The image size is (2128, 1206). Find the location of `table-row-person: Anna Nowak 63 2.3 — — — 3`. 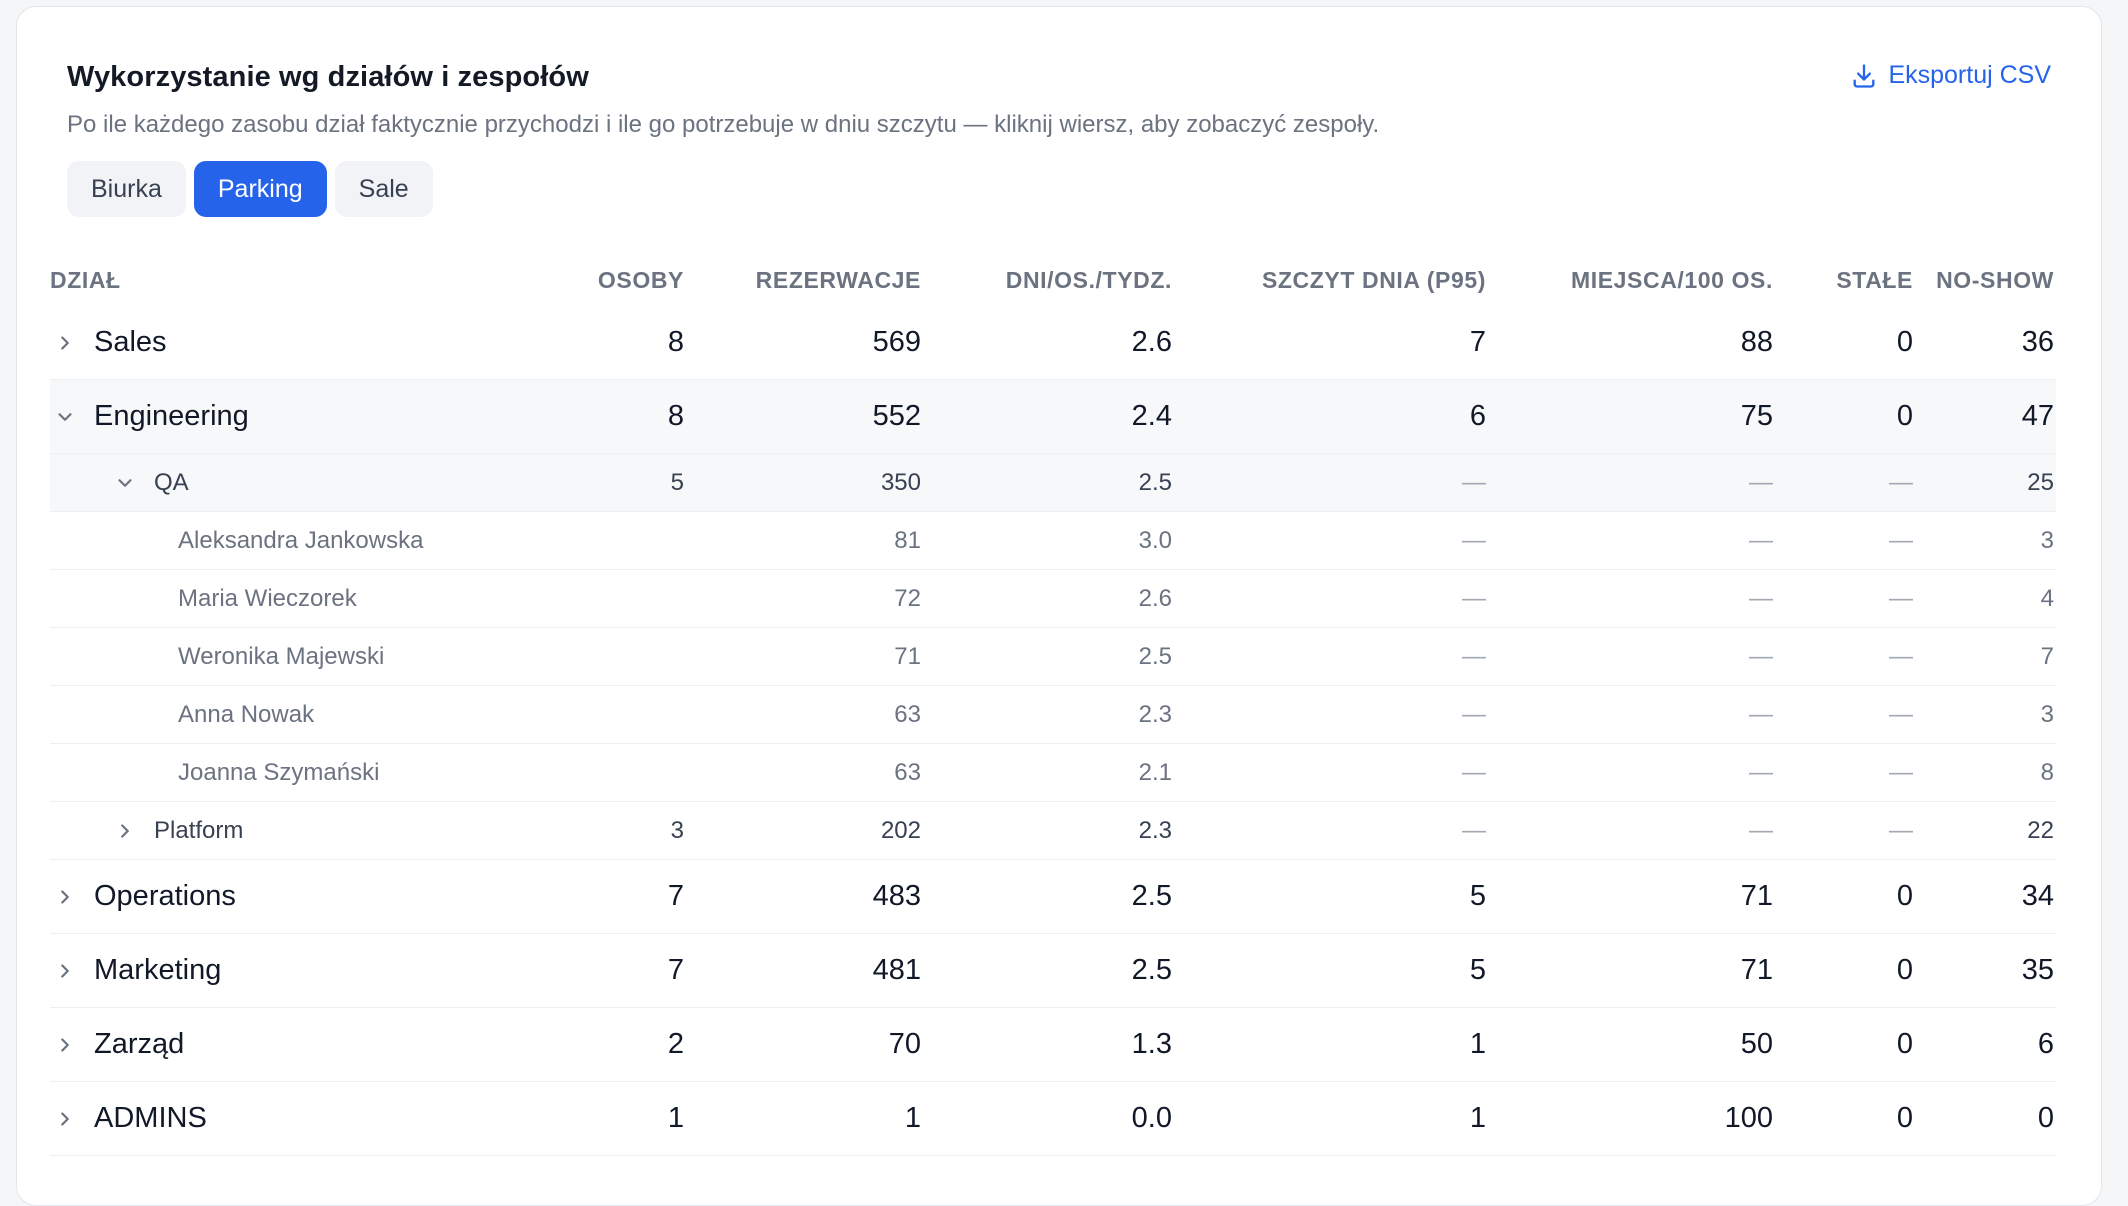

table-row-person: Anna Nowak 63 2.3 — — — 3 is located at coordinates (1053, 715).